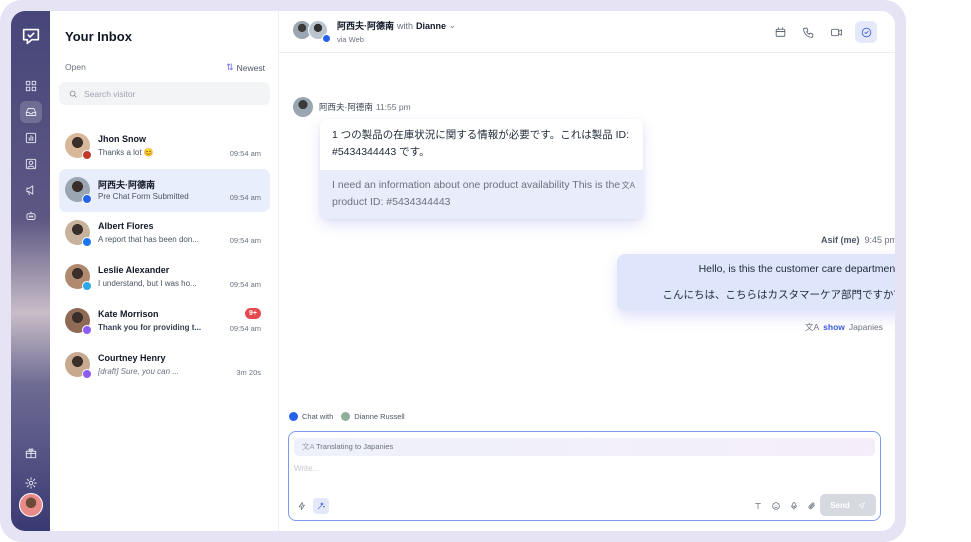  Describe the element at coordinates (396, 25) in the screenshot. I see `chat-header-title: 阿西夫·阿德南 with Dianne ⌄` at that location.